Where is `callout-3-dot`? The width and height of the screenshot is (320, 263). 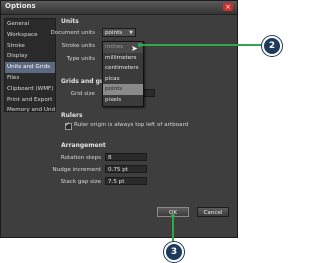
callout-3-dot is located at coordinates (173, 216).